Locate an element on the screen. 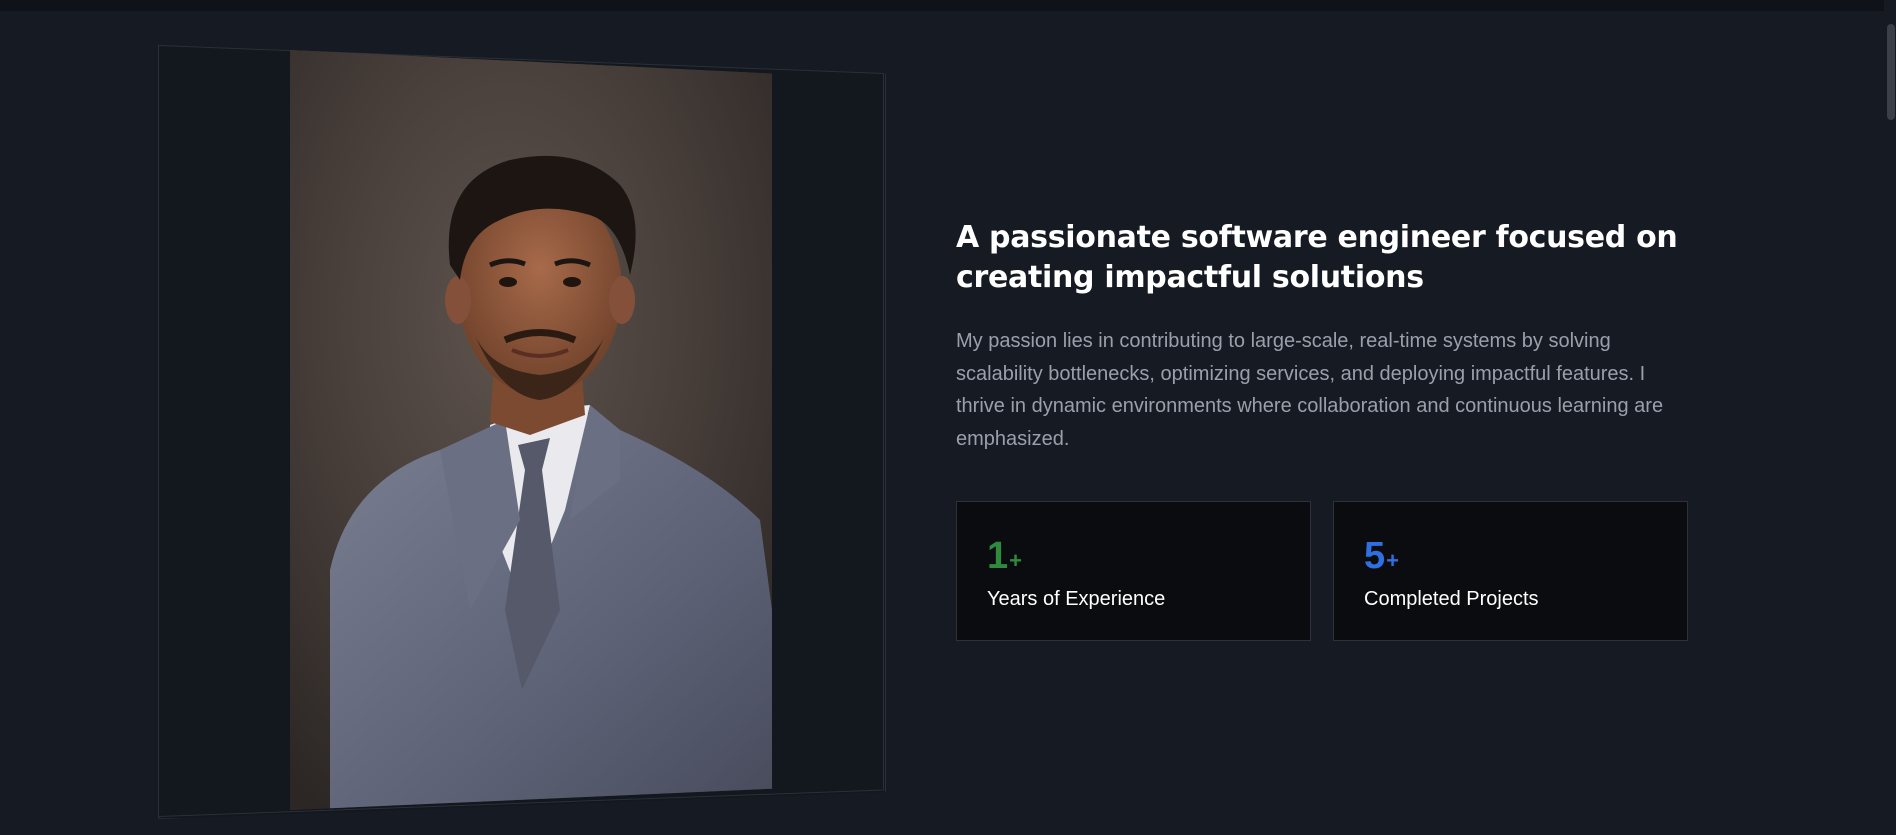 The width and height of the screenshot is (1896, 835). stat-number: 1 is located at coordinates (998, 556).